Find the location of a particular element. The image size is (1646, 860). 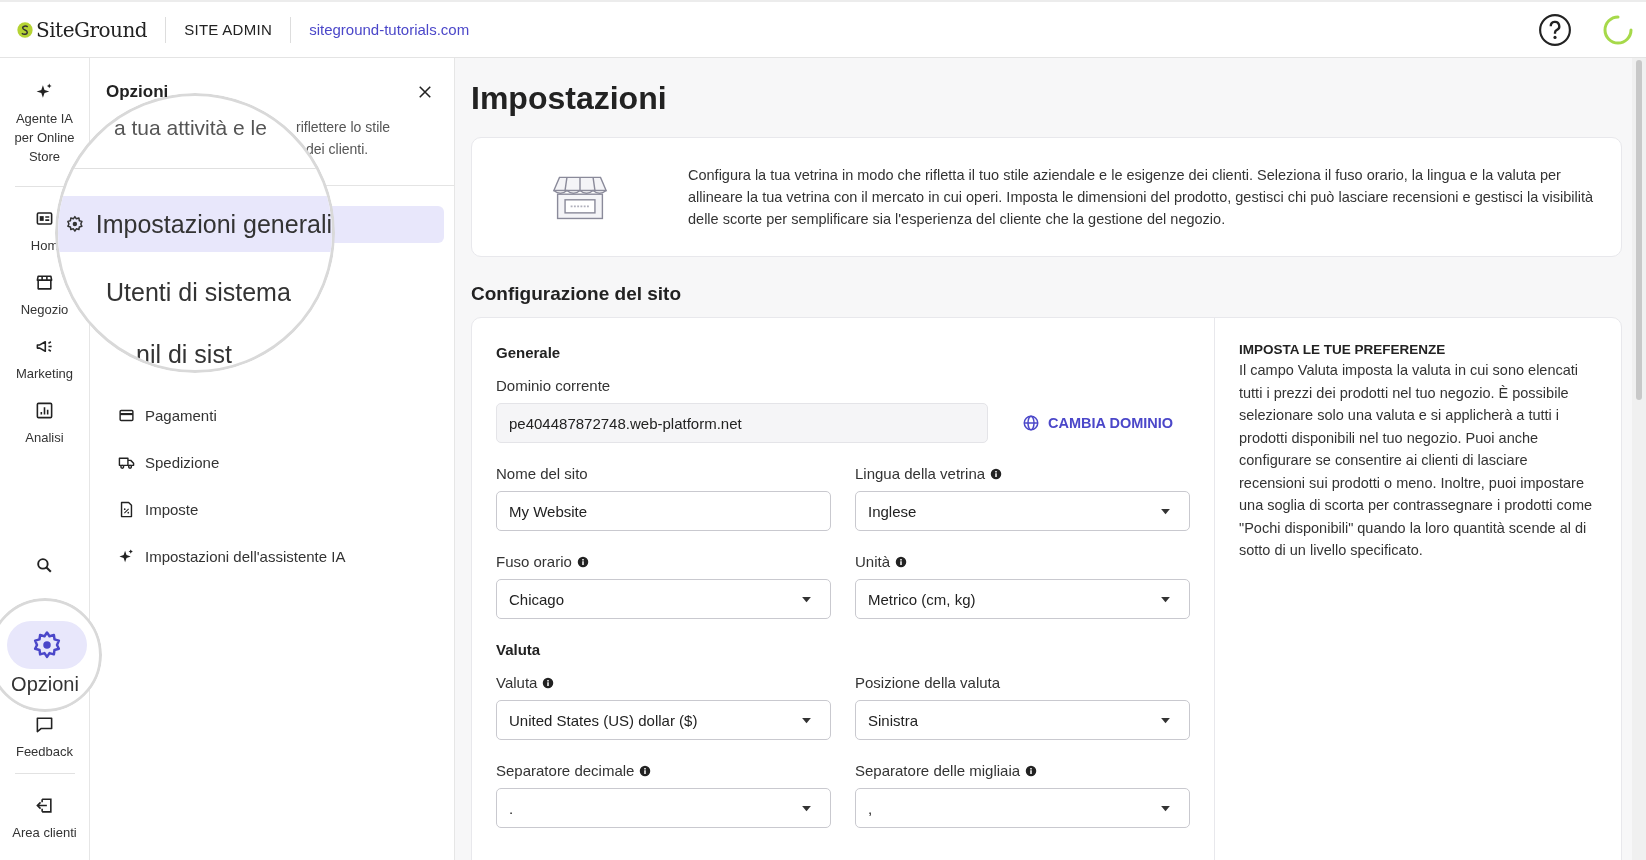

nav-item: Agente IA per Online Store is located at coordinates (44, 124).